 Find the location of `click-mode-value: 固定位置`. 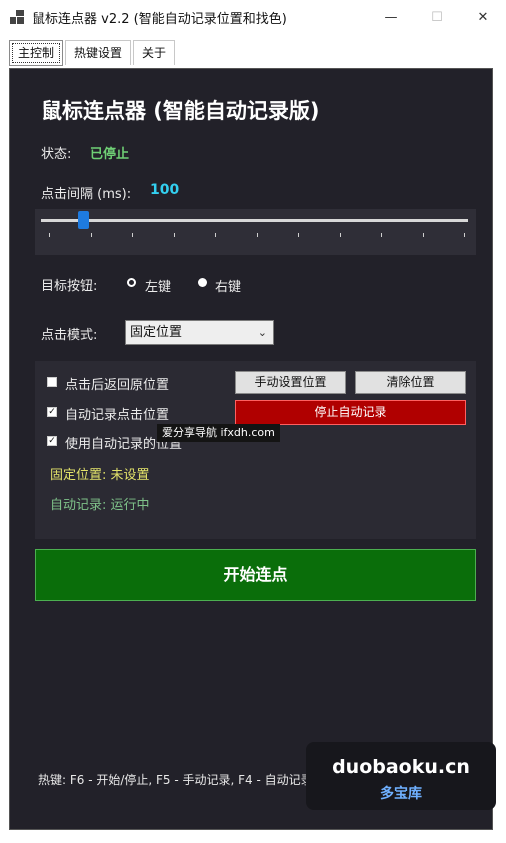

click-mode-value: 固定位置 is located at coordinates (156, 332).